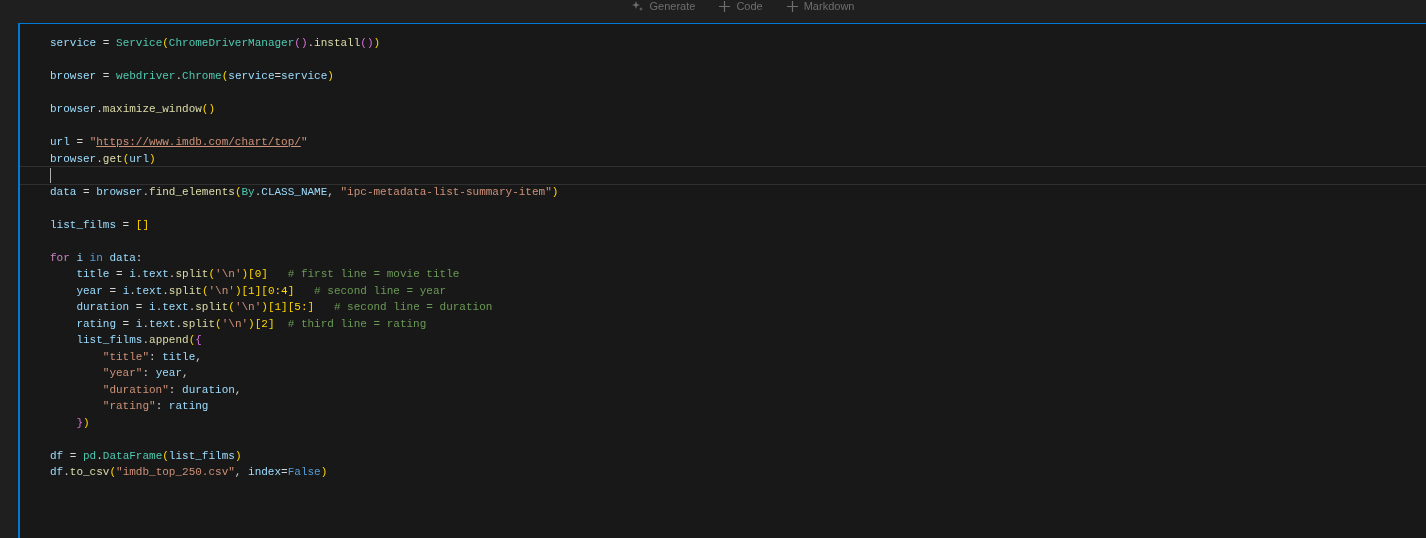  What do you see at coordinates (50, 175) in the screenshot?
I see `text-cursor` at bounding box center [50, 175].